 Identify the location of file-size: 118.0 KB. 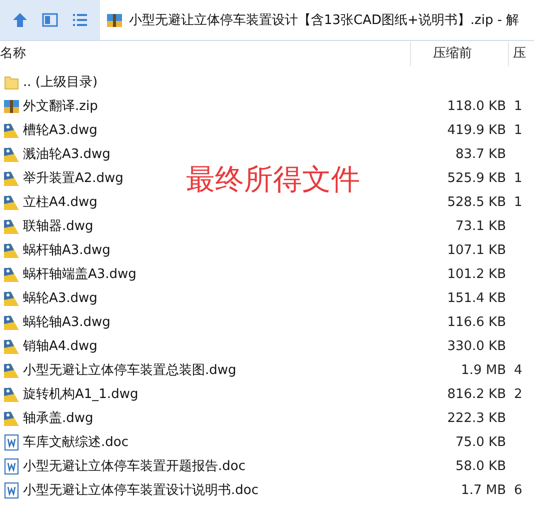
(476, 106).